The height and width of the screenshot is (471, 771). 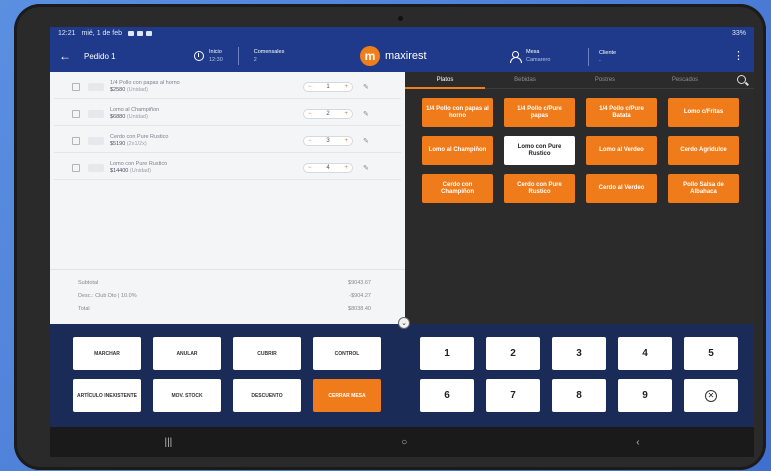 I want to click on product-button: Cerdo Agridulce, so click(x=703, y=150).